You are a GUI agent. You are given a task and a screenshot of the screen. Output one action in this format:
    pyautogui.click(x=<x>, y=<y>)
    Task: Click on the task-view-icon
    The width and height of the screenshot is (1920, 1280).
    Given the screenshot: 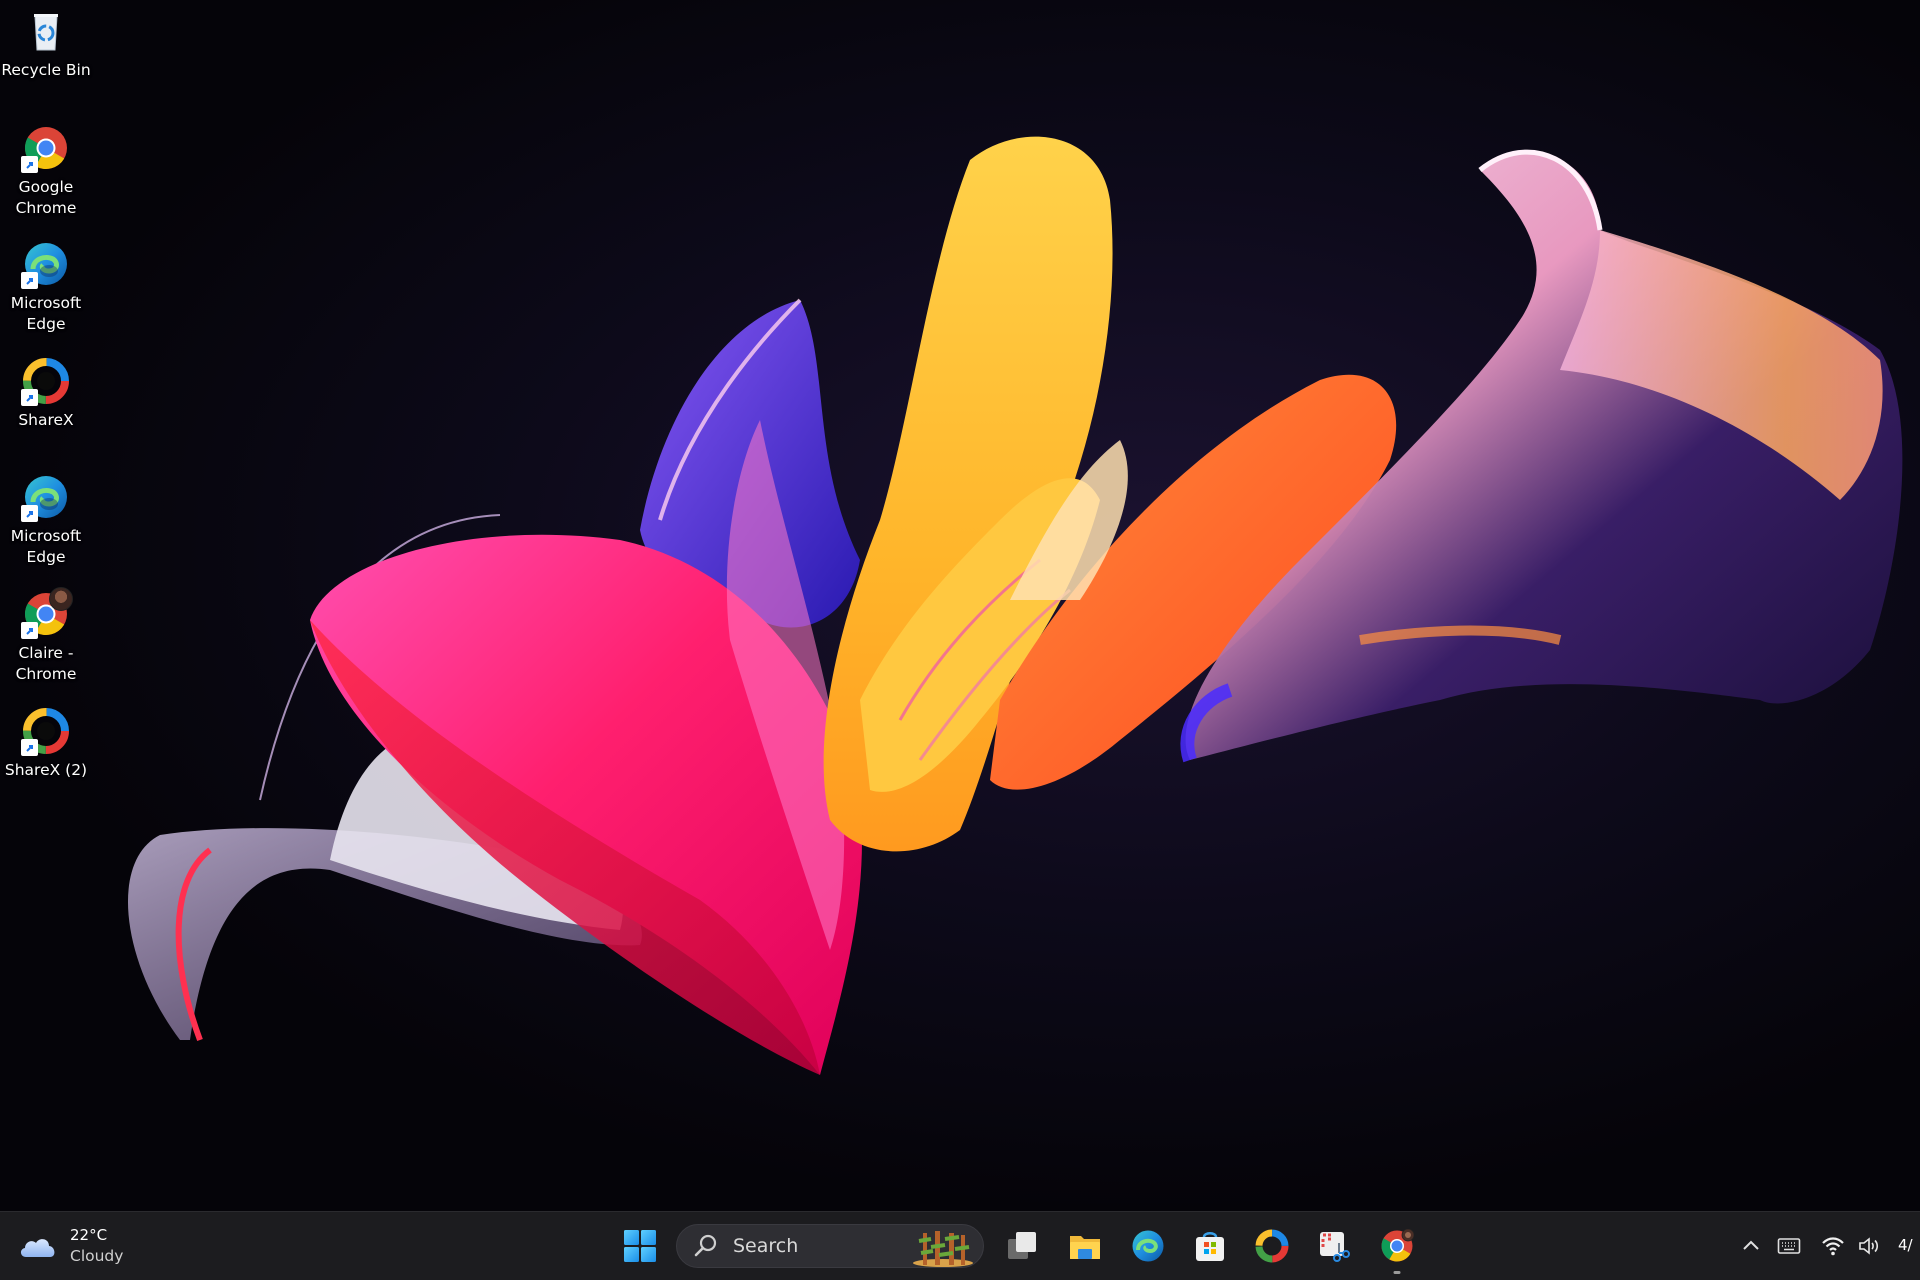 What is the action you would take?
    pyautogui.click(x=1022, y=1245)
    